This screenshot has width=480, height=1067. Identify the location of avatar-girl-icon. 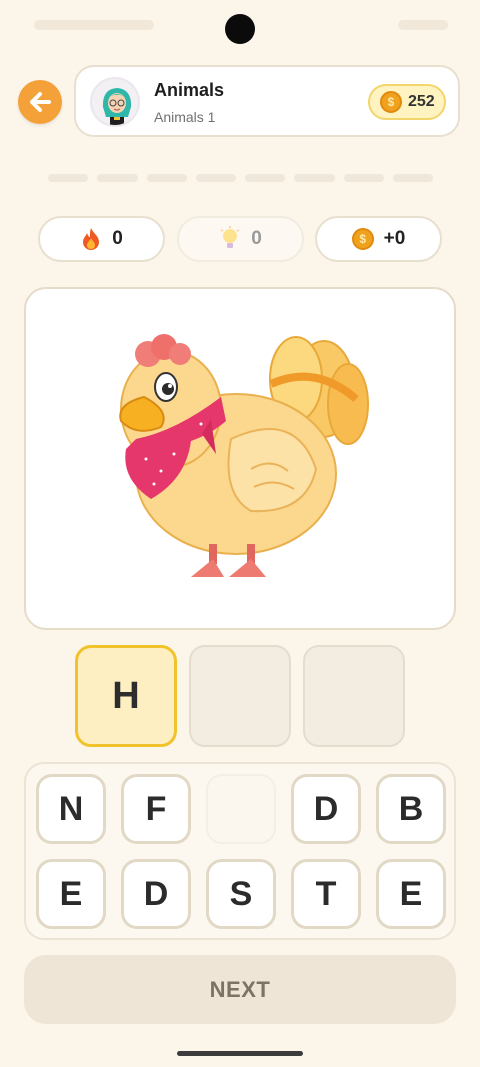
(117, 106).